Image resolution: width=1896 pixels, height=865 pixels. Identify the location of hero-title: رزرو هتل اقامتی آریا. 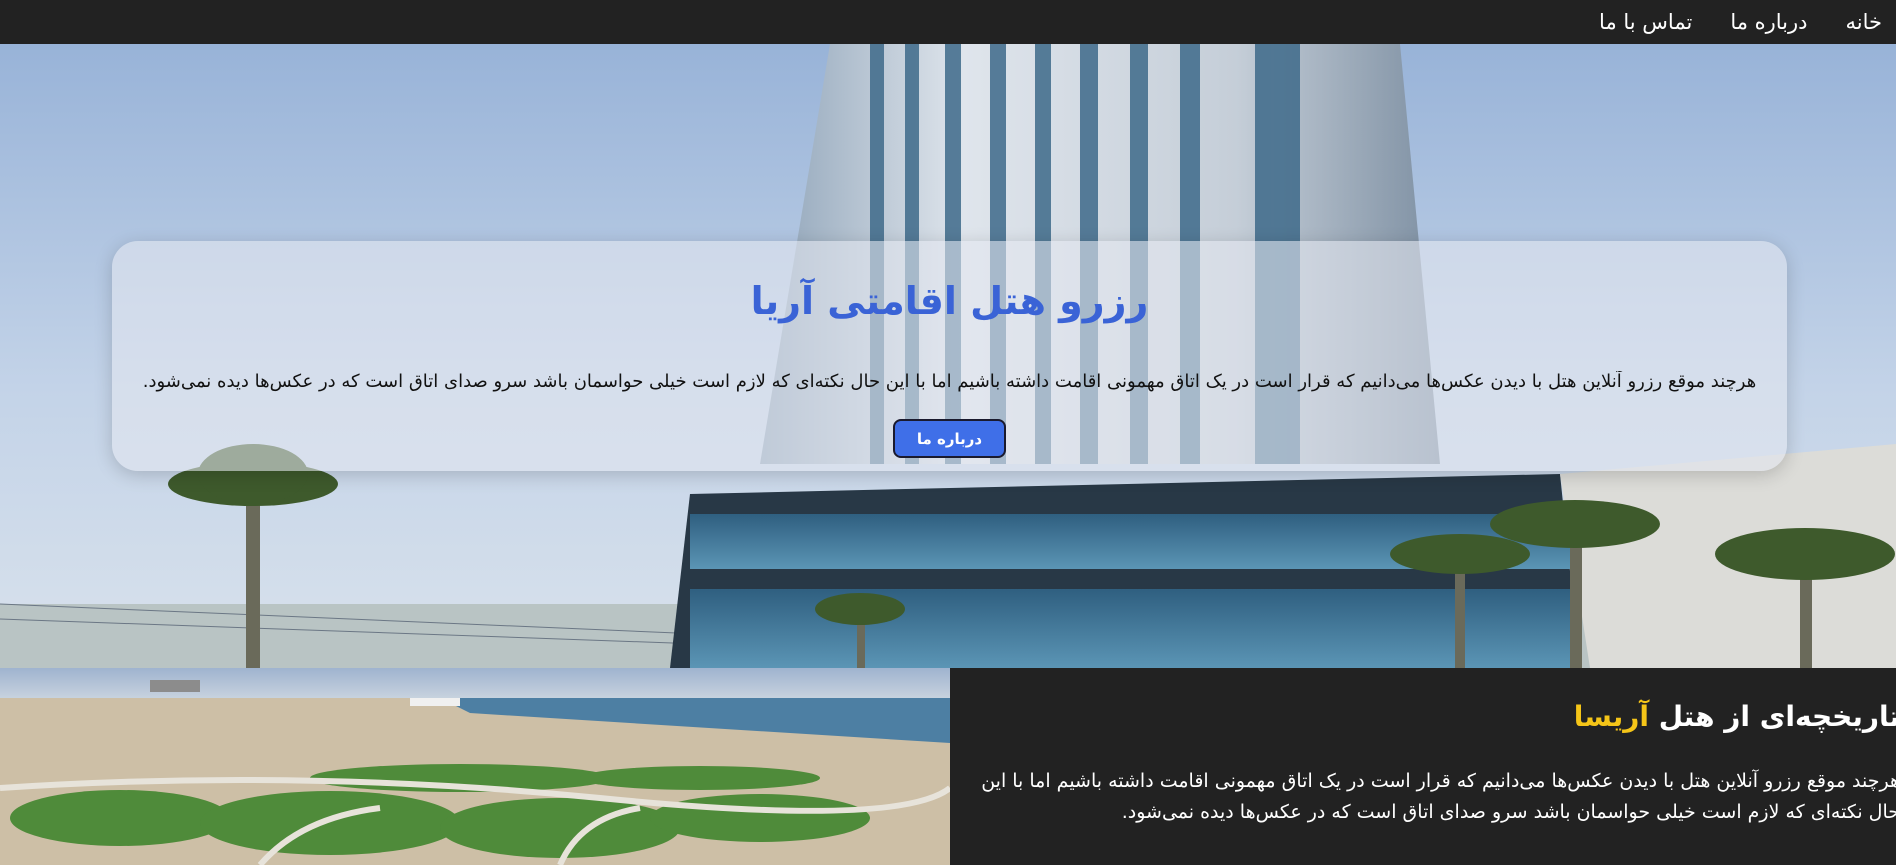
(949, 301).